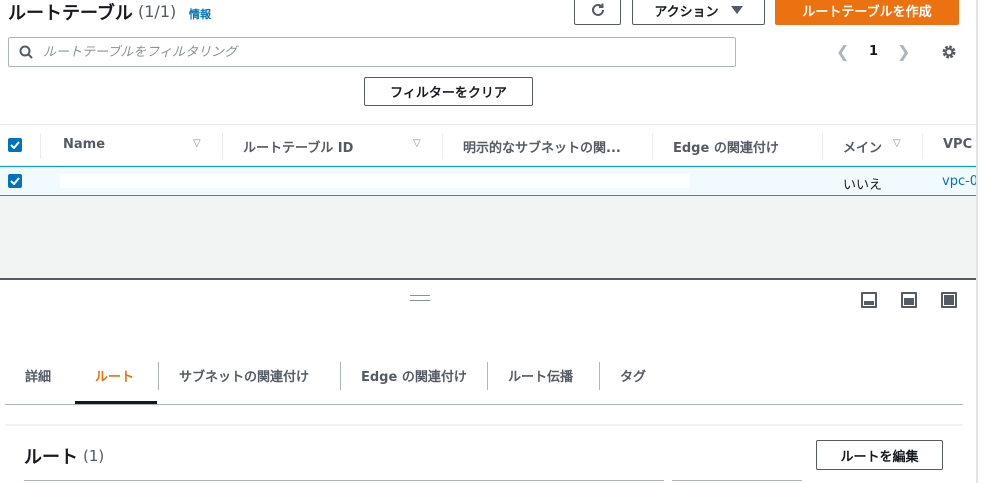 This screenshot has height=483, width=984. Describe the element at coordinates (26, 52) in the screenshot. I see `search-icon` at that location.